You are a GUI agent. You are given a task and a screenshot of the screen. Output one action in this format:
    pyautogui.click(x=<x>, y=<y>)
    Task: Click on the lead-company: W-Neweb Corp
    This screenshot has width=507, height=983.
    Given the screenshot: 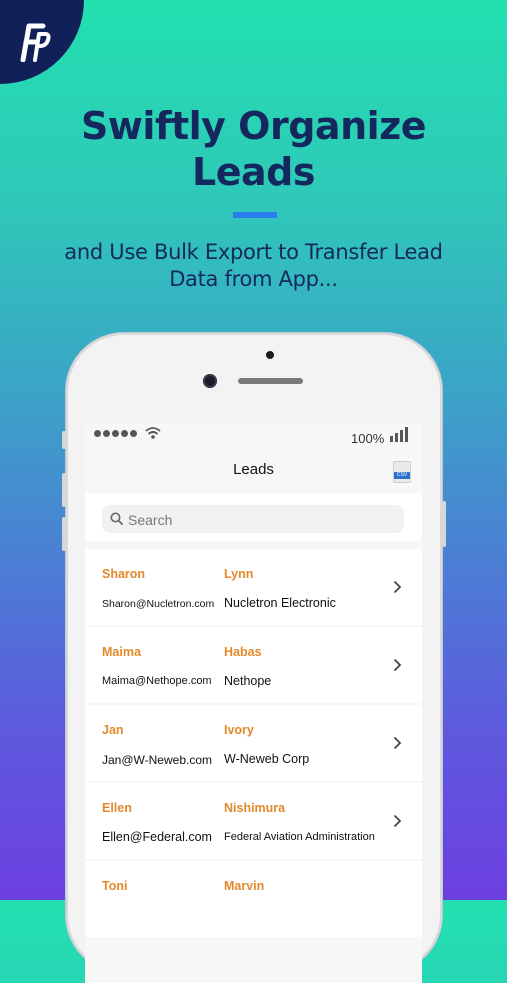 What is the action you would take?
    pyautogui.click(x=267, y=759)
    